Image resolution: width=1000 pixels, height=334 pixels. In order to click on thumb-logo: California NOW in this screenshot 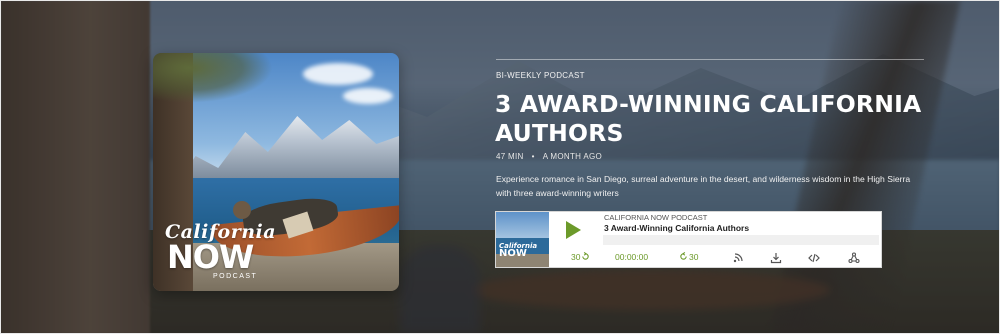, I will do `click(518, 250)`.